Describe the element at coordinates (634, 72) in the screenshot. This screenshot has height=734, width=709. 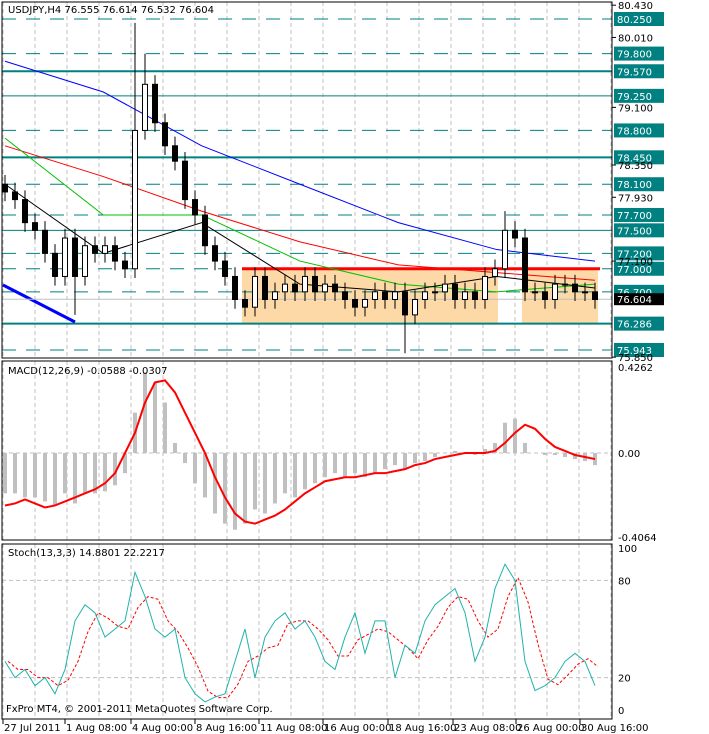
I see `level-label: 79.570` at that location.